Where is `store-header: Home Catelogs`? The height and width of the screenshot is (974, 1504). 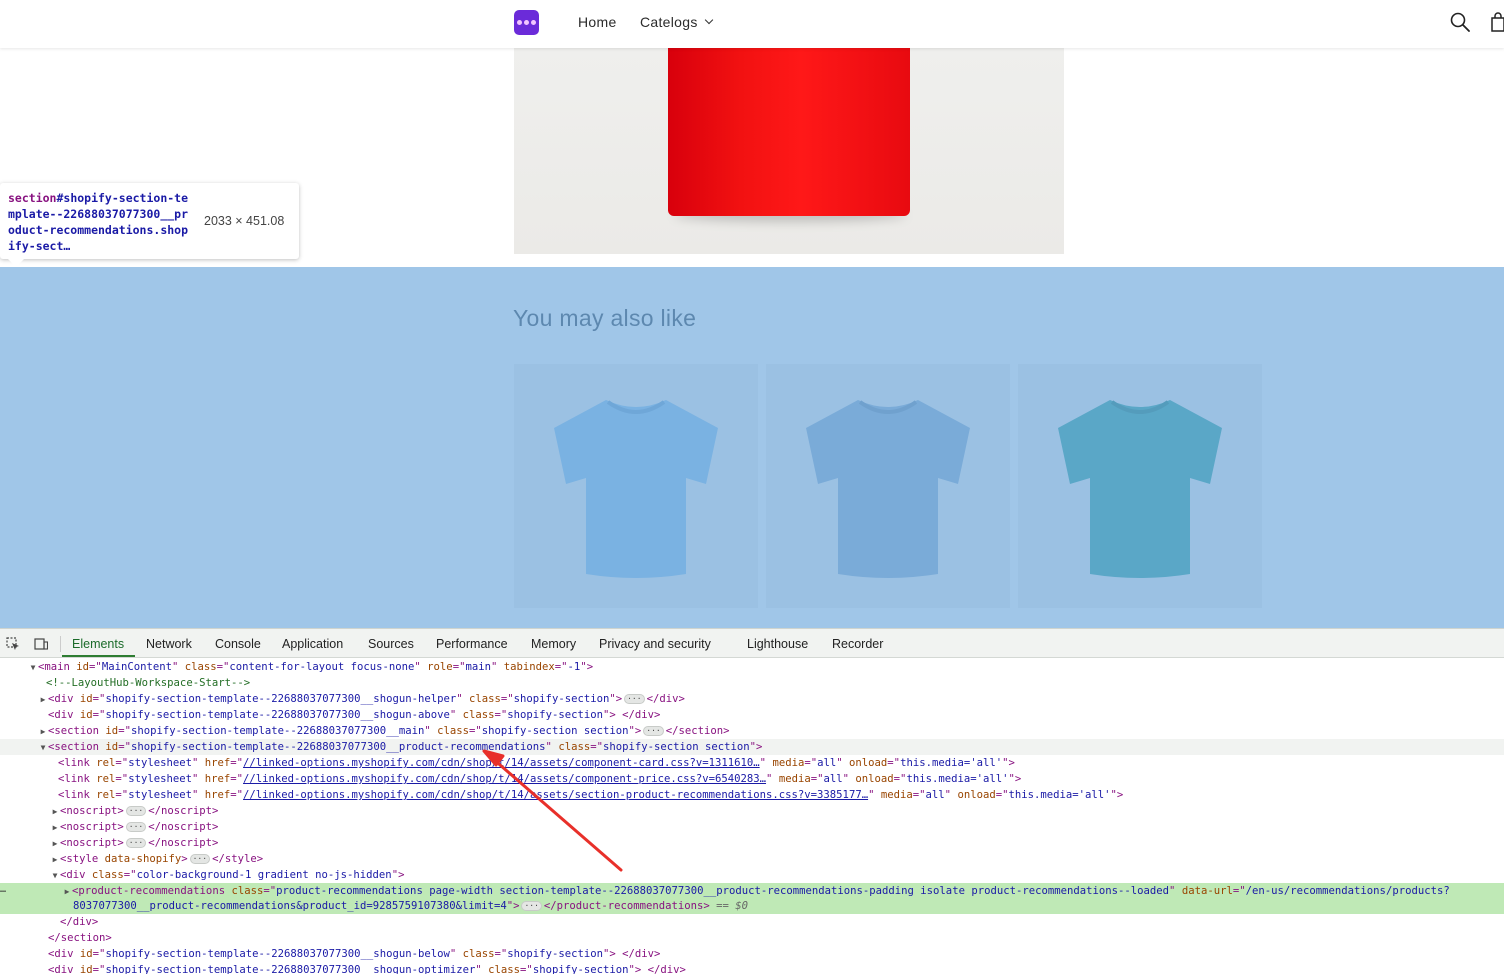 store-header: Home Catelogs is located at coordinates (752, 24).